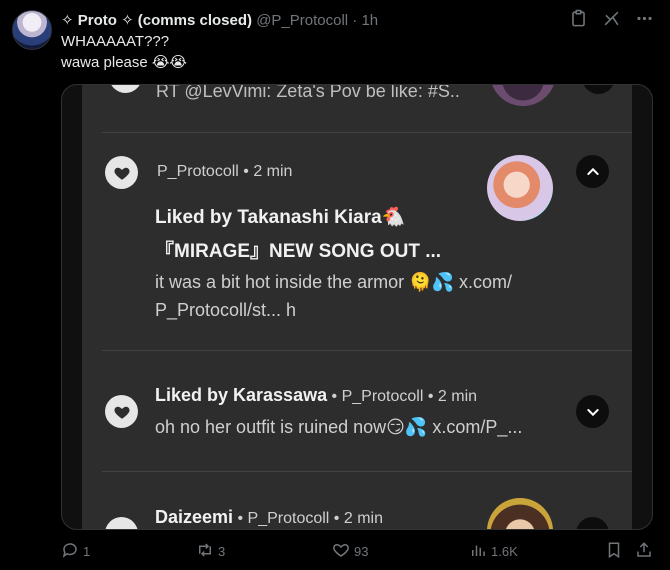 The height and width of the screenshot is (570, 670). I want to click on partial-avatar-top, so click(523, 95).